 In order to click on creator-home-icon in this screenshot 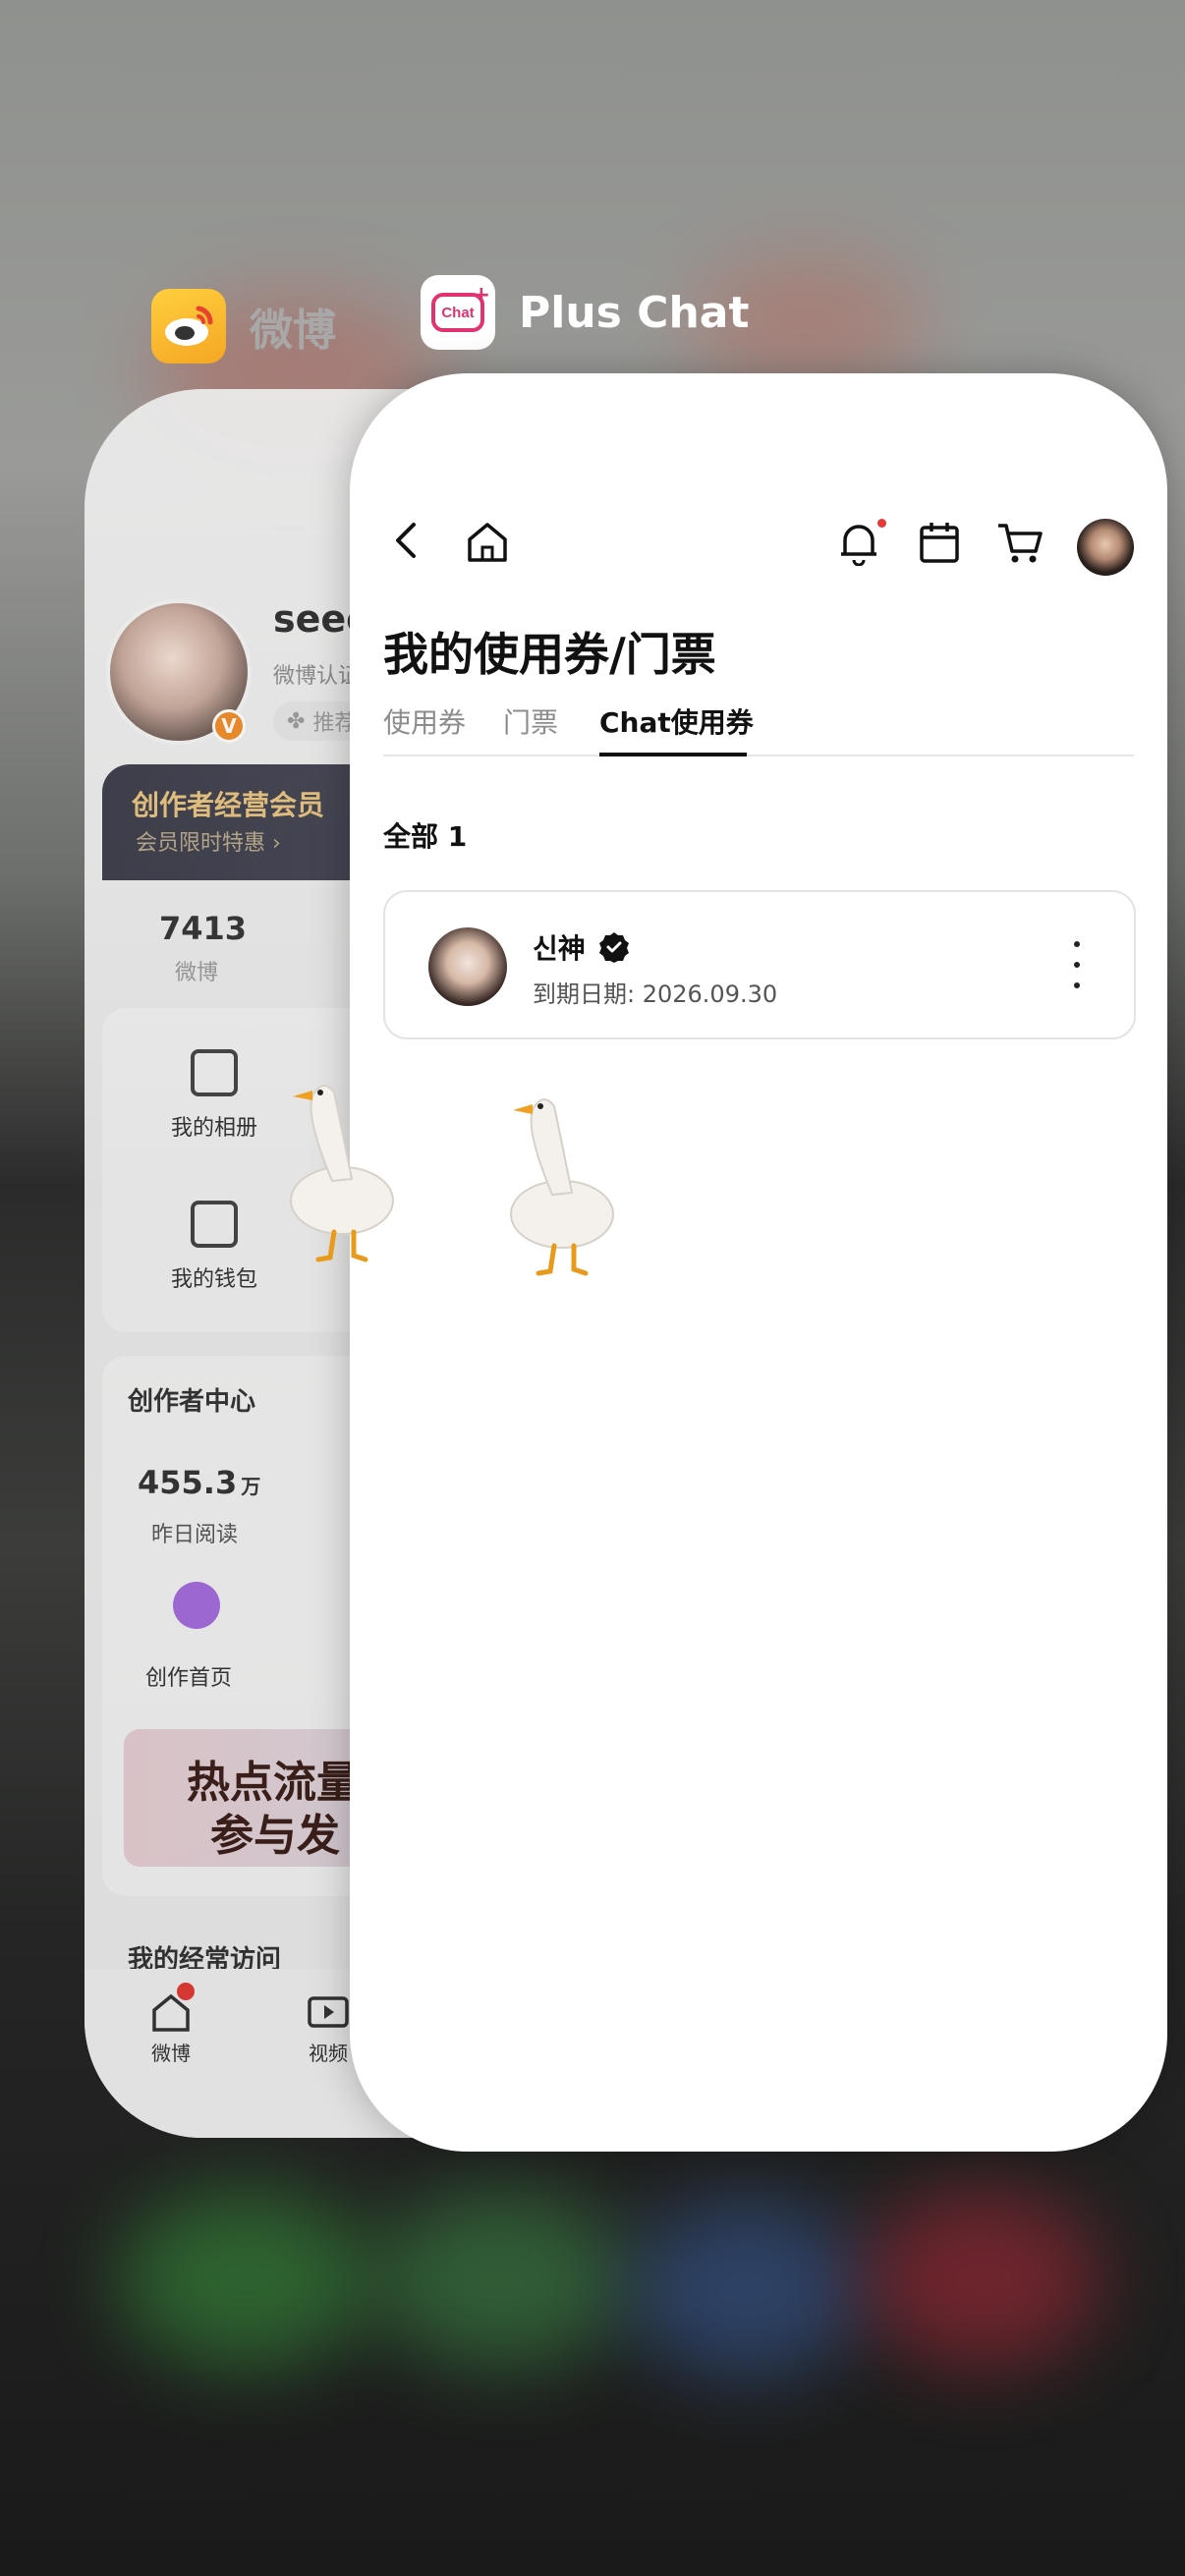, I will do `click(197, 1605)`.